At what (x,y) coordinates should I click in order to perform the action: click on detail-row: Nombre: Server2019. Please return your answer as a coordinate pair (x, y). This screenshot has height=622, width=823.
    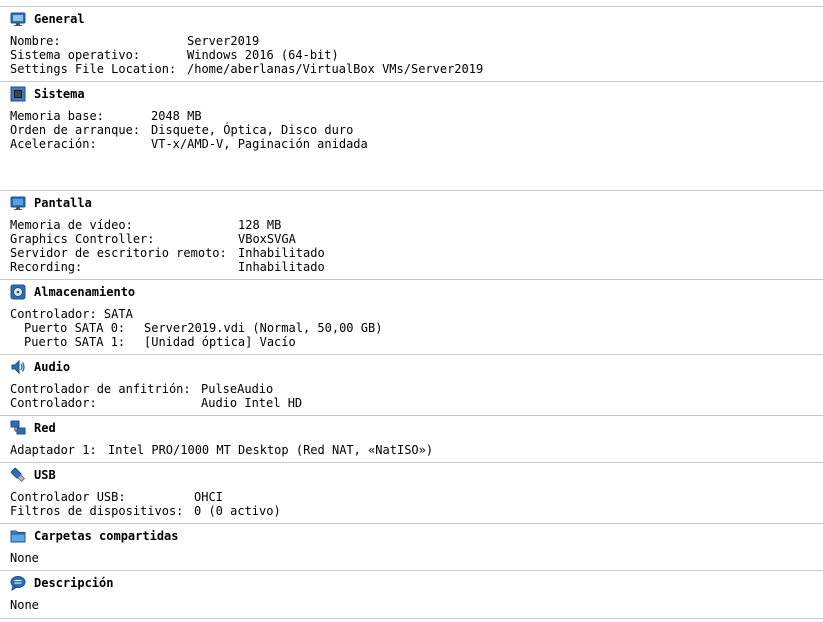
    Looking at the image, I should click on (246, 41).